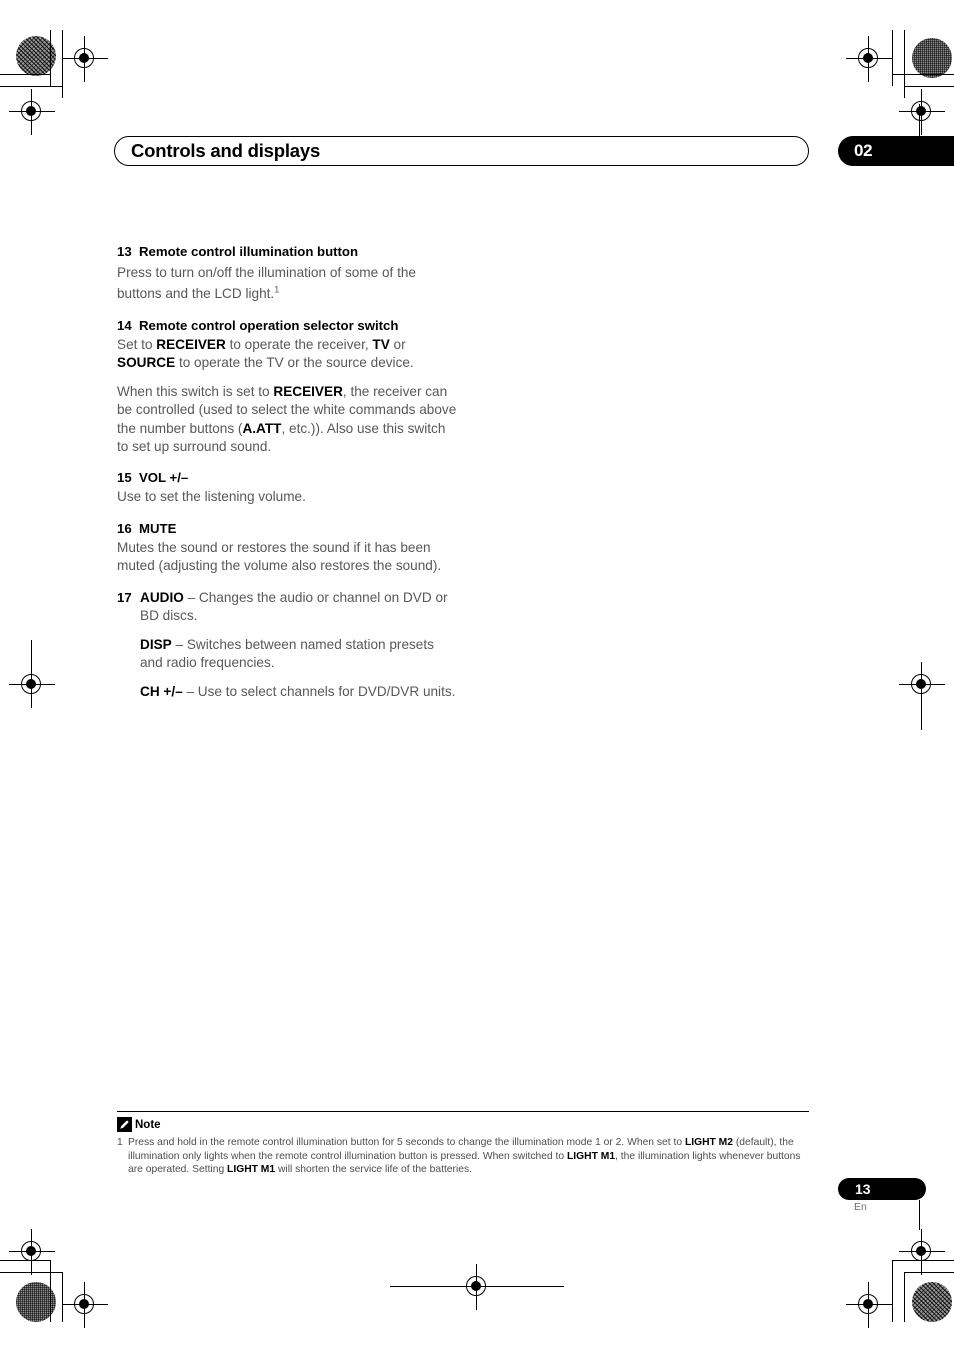 This screenshot has height=1351, width=954. Describe the element at coordinates (85, 59) in the screenshot. I see `registration-target-top-left-inner` at that location.